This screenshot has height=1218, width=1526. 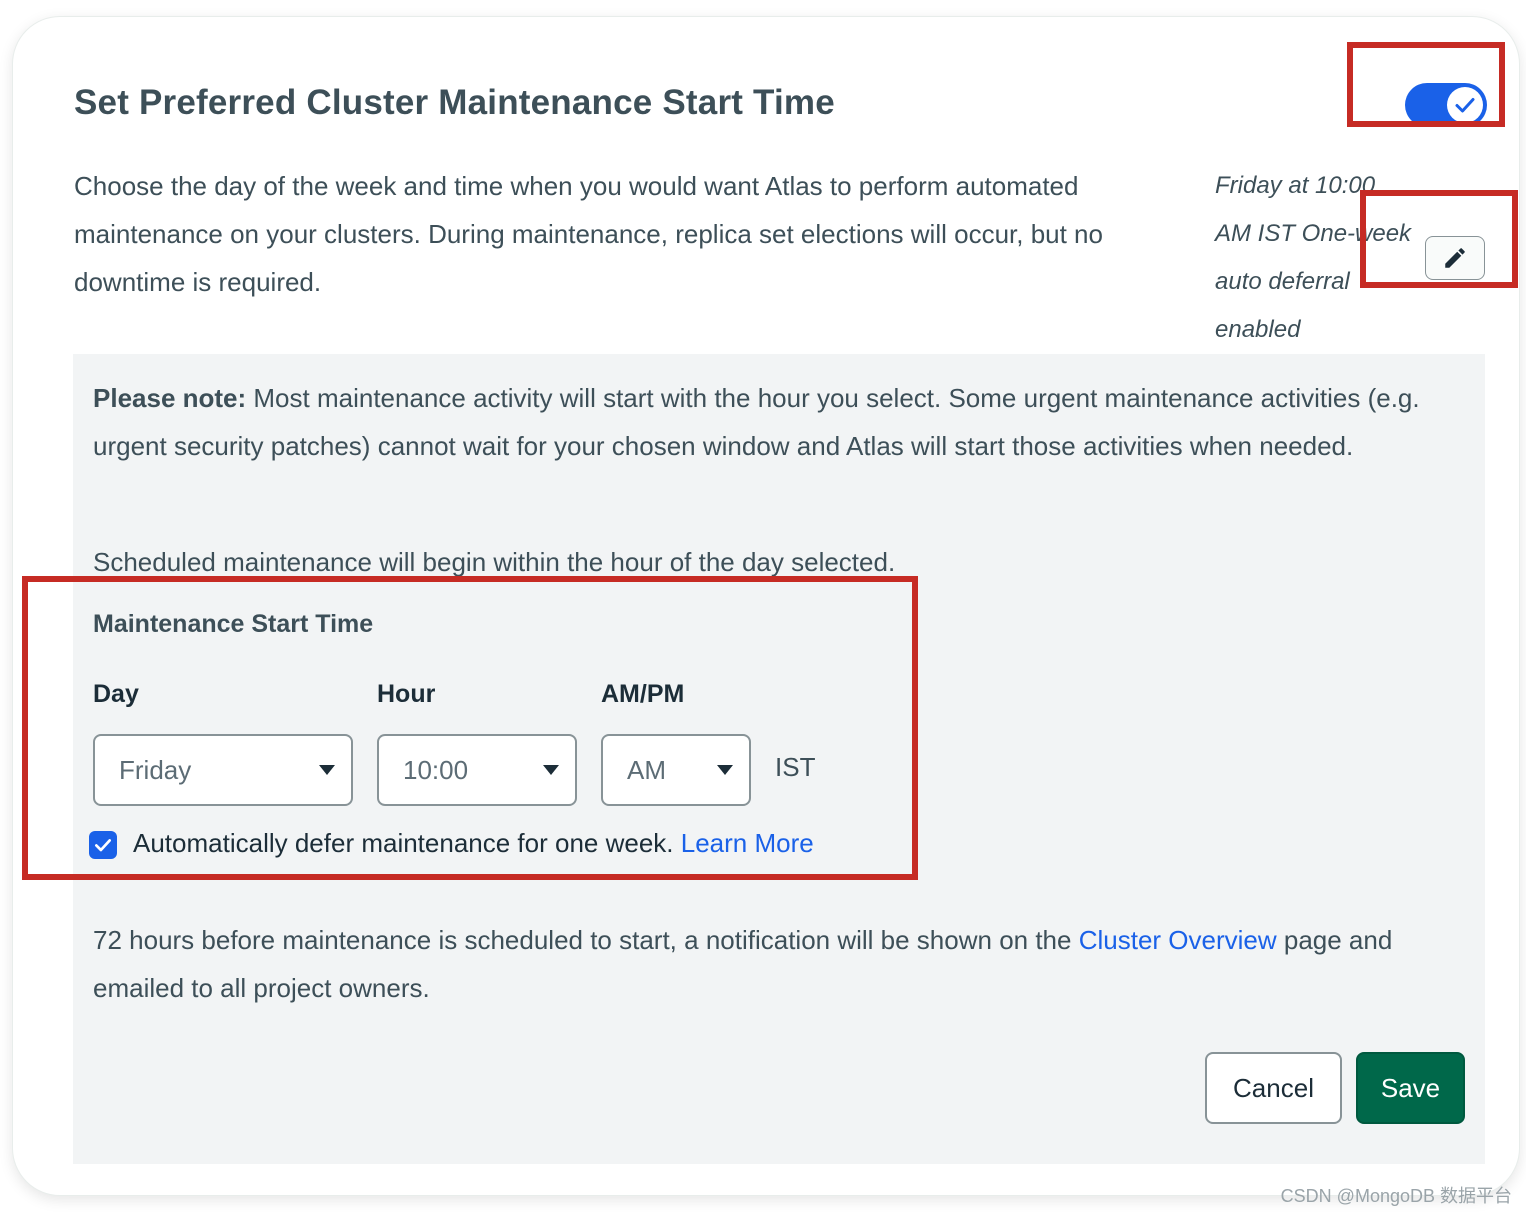 What do you see at coordinates (223, 770) in the screenshot?
I see `day-select: Friday` at bounding box center [223, 770].